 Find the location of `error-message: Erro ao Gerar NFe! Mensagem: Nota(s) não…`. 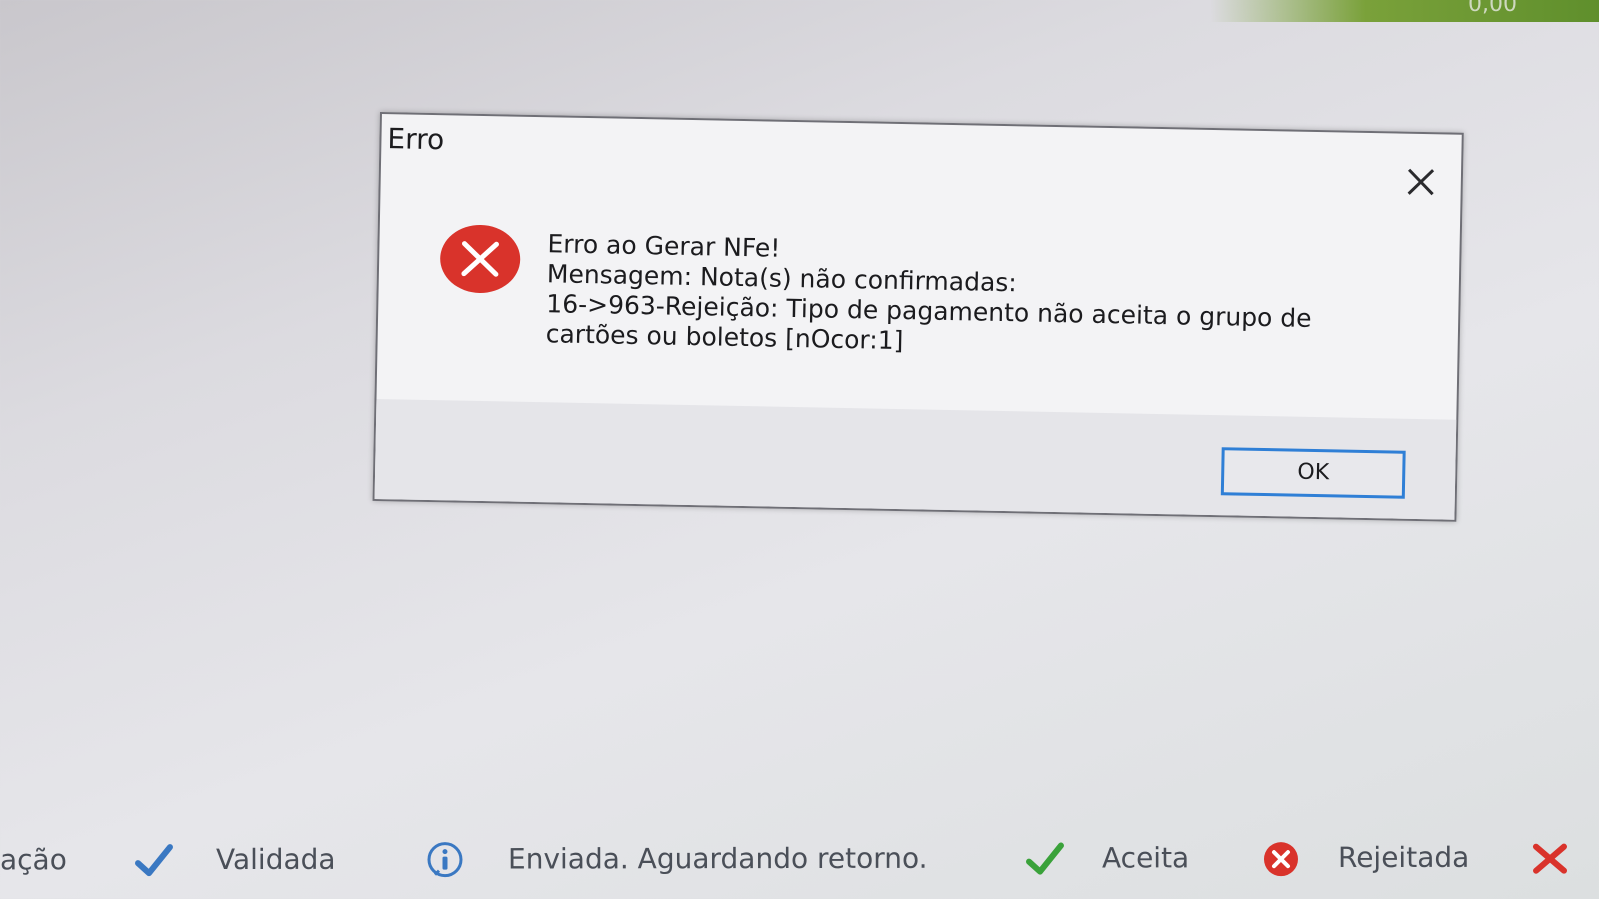

error-message: Erro ao Gerar NFe! Mensagem: Nota(s) não… is located at coordinates (966, 297).